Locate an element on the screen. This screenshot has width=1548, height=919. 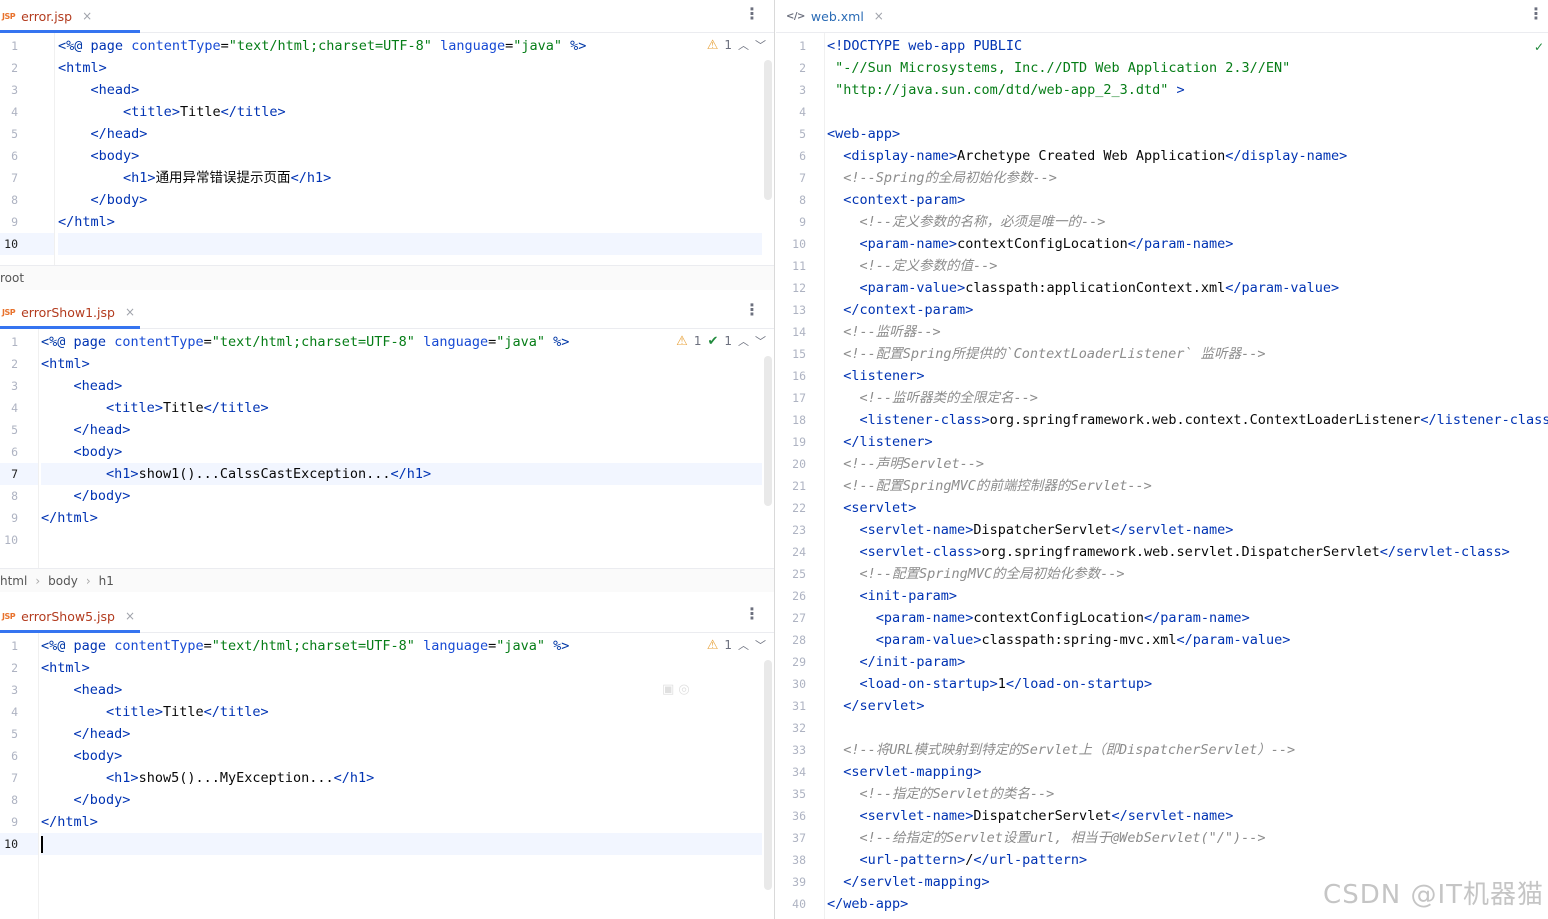
code-line: </servlet> is located at coordinates (1187, 706).